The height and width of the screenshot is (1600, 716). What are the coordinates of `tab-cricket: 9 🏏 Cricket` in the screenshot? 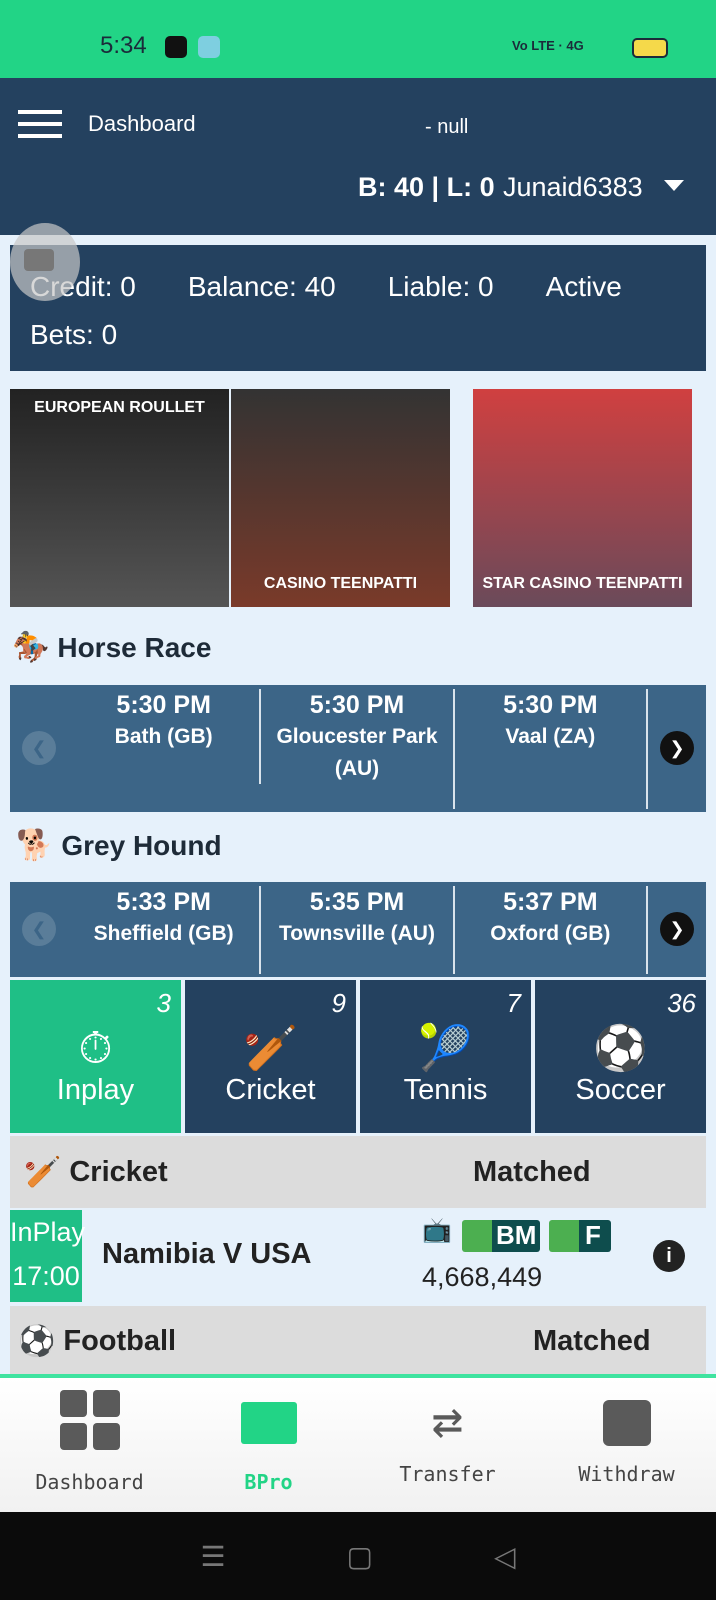 It's located at (270, 1056).